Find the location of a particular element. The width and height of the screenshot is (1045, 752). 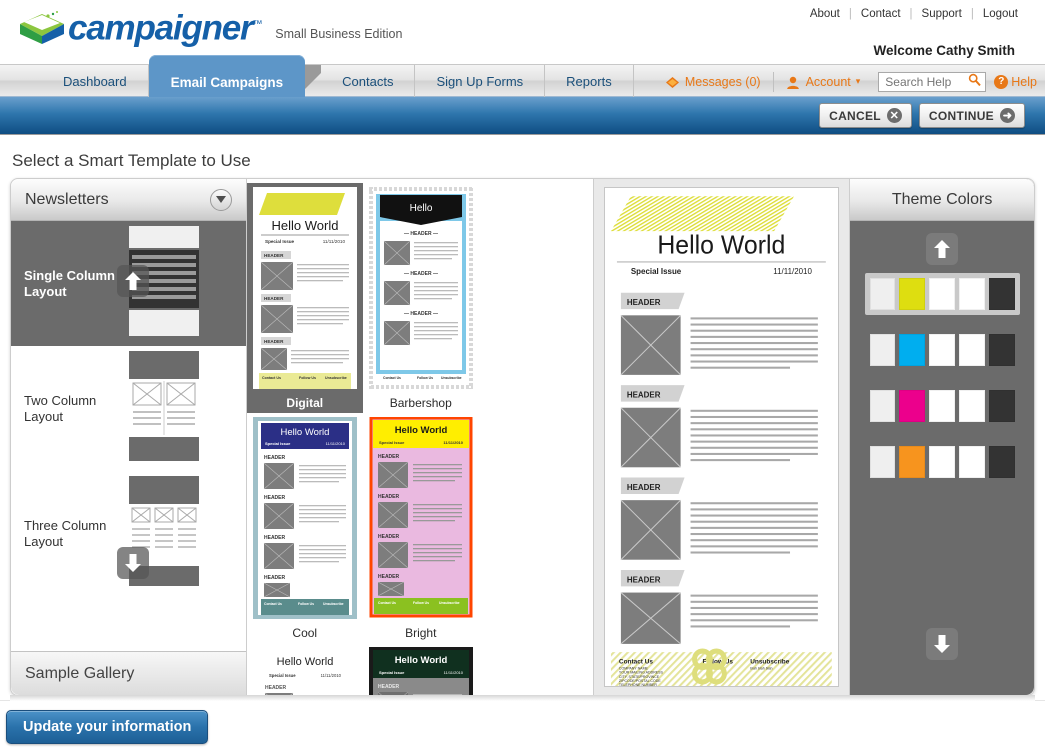

link-contact: Contact is located at coordinates (881, 14).